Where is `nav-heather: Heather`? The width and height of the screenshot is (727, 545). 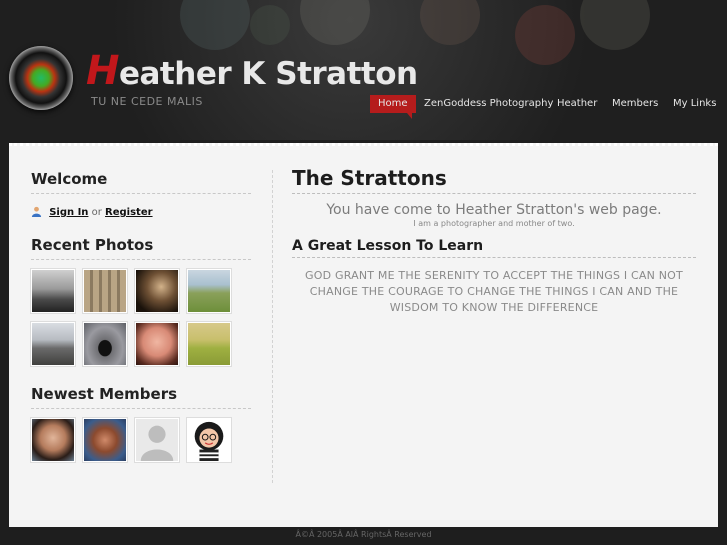
nav-heather: Heather is located at coordinates (577, 104).